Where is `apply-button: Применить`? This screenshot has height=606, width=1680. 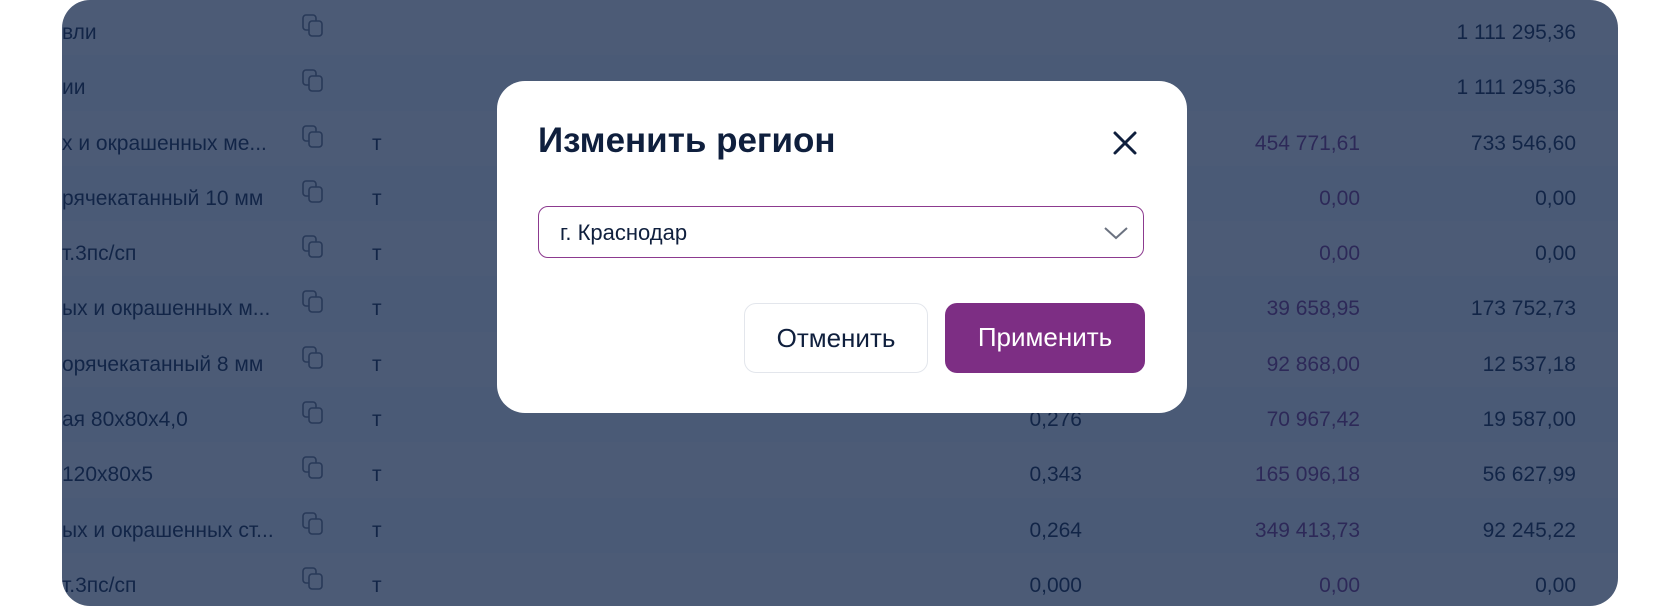
apply-button: Применить is located at coordinates (1045, 338).